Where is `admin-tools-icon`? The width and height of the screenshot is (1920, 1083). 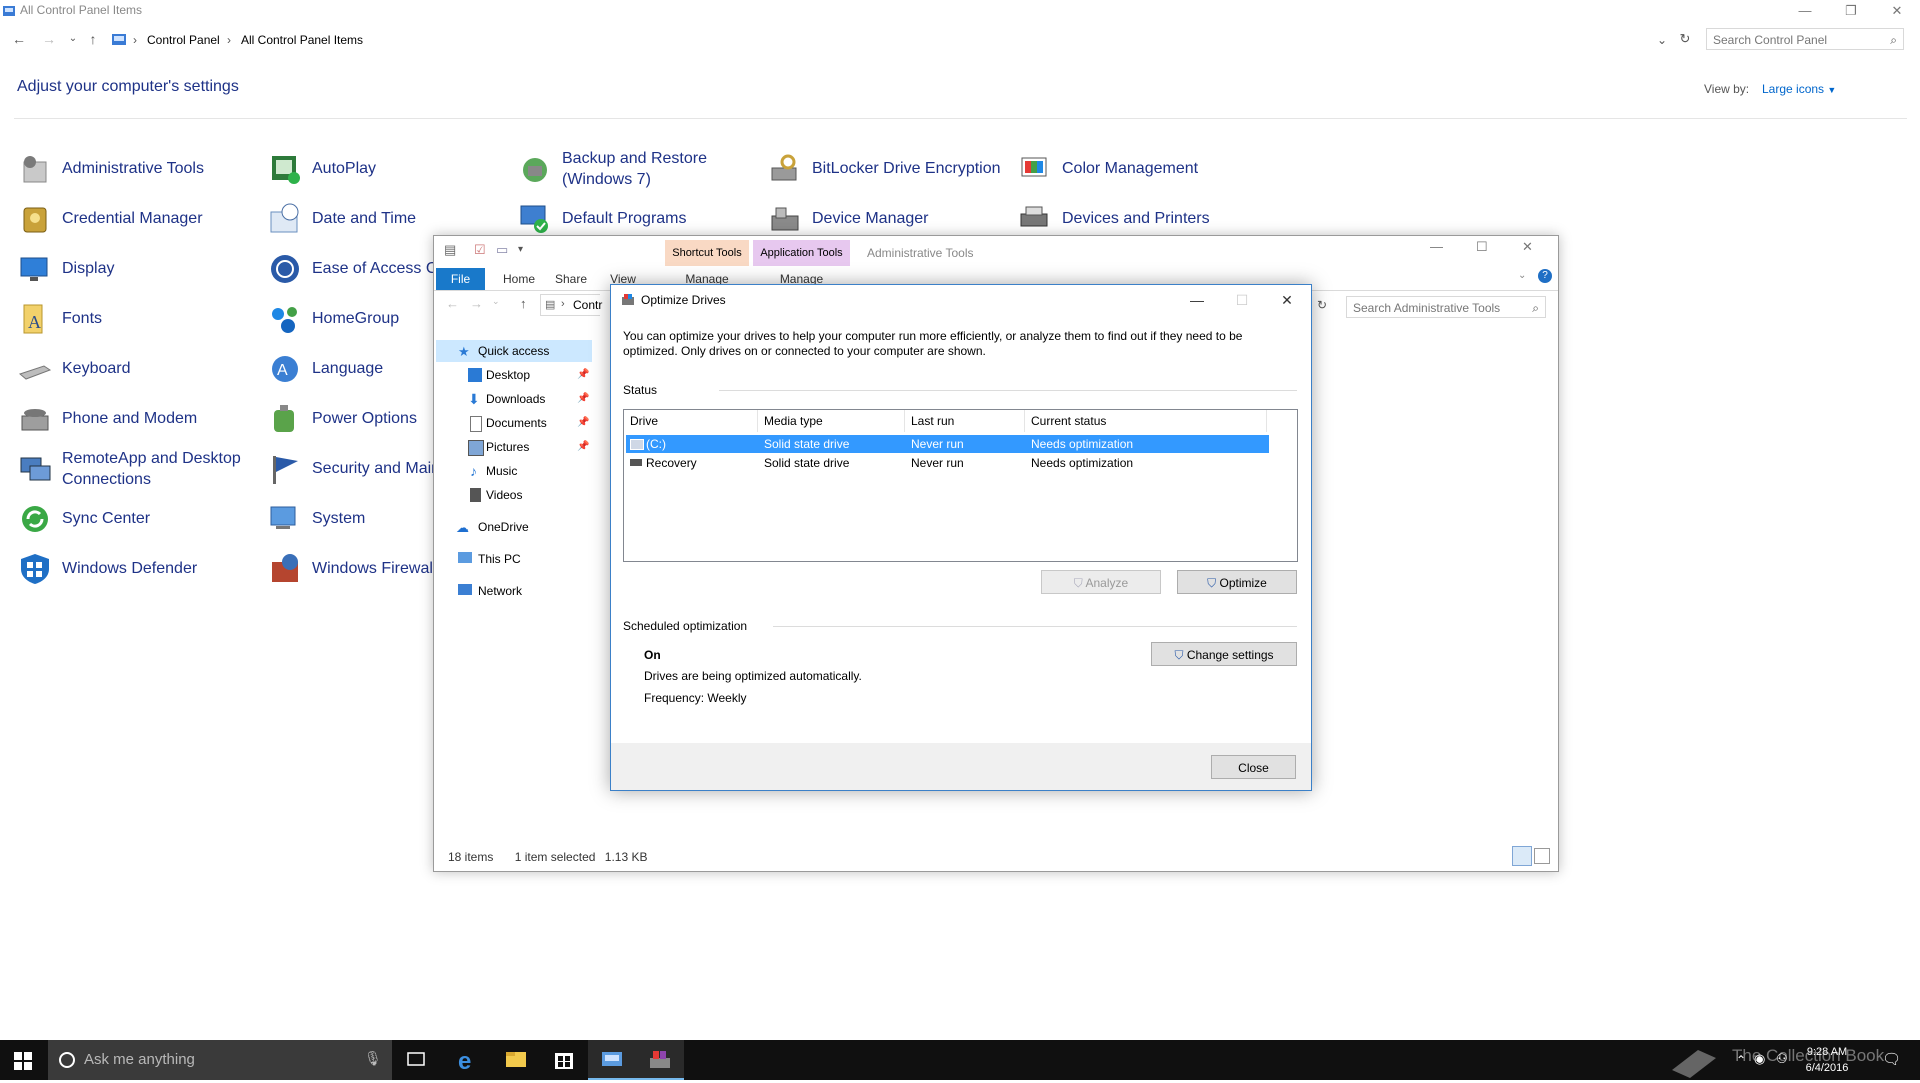 admin-tools-icon is located at coordinates (35, 169).